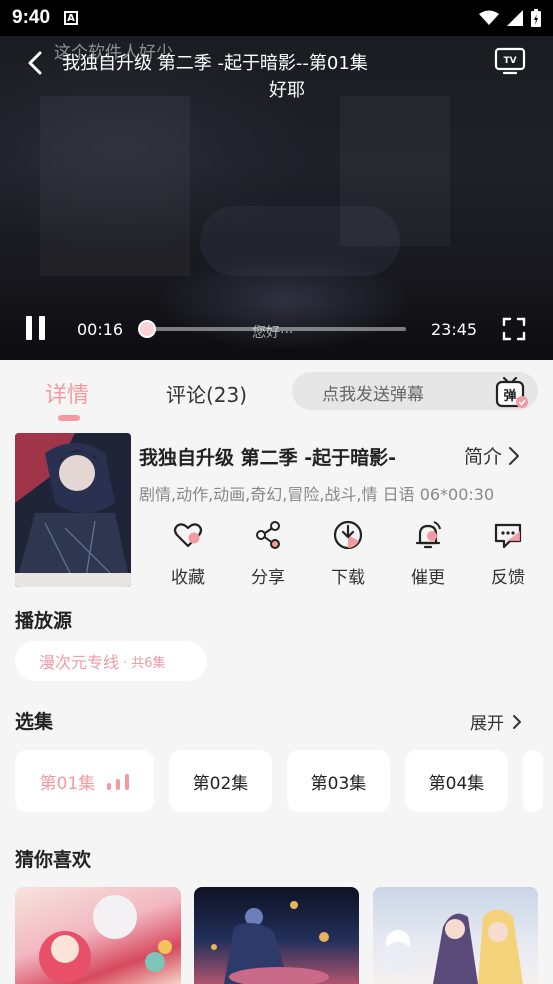 This screenshot has height=984, width=553. What do you see at coordinates (395, 171) in the screenshot?
I see `scene-window` at bounding box center [395, 171].